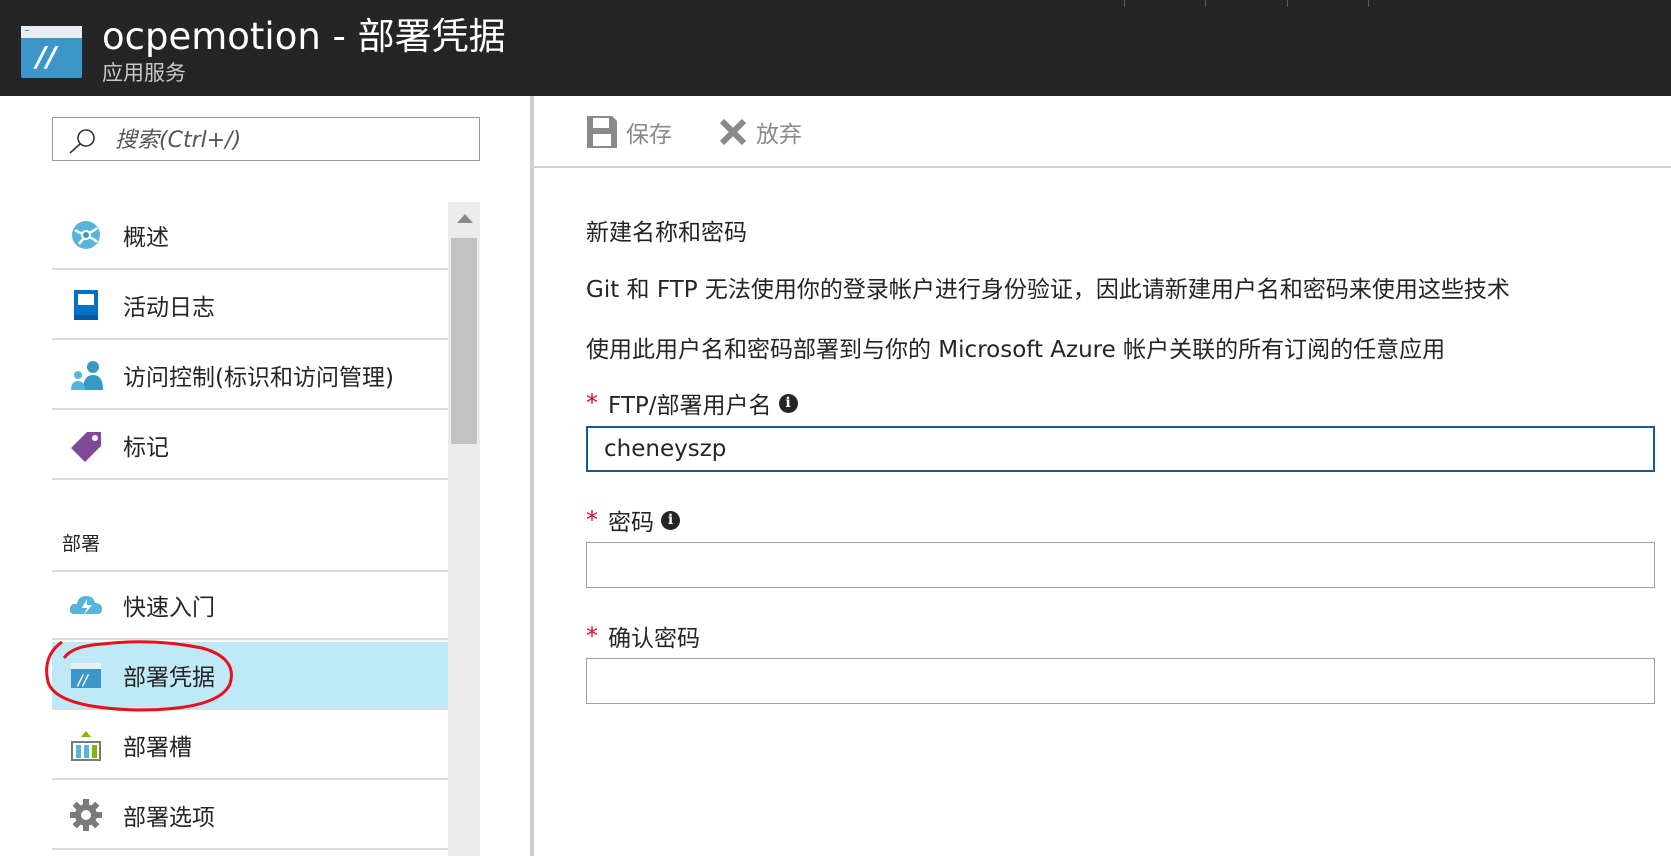 The width and height of the screenshot is (1671, 856). What do you see at coordinates (86, 815) in the screenshot?
I see `gear-icon` at bounding box center [86, 815].